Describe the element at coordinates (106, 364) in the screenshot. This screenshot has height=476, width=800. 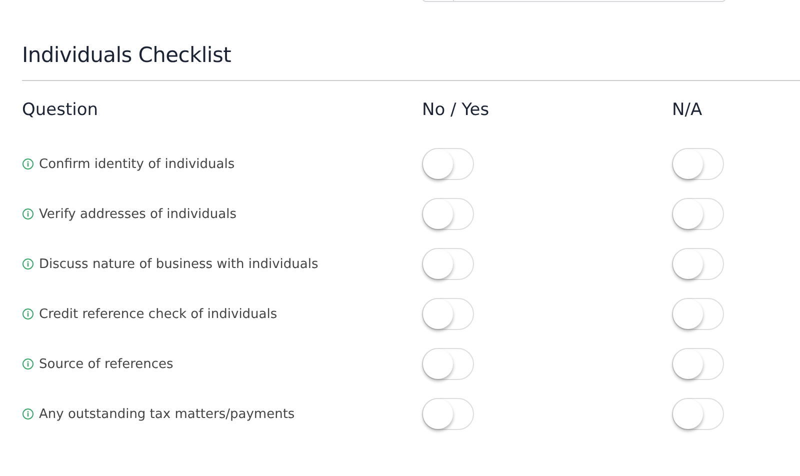
I see `question-label: Source of references` at that location.